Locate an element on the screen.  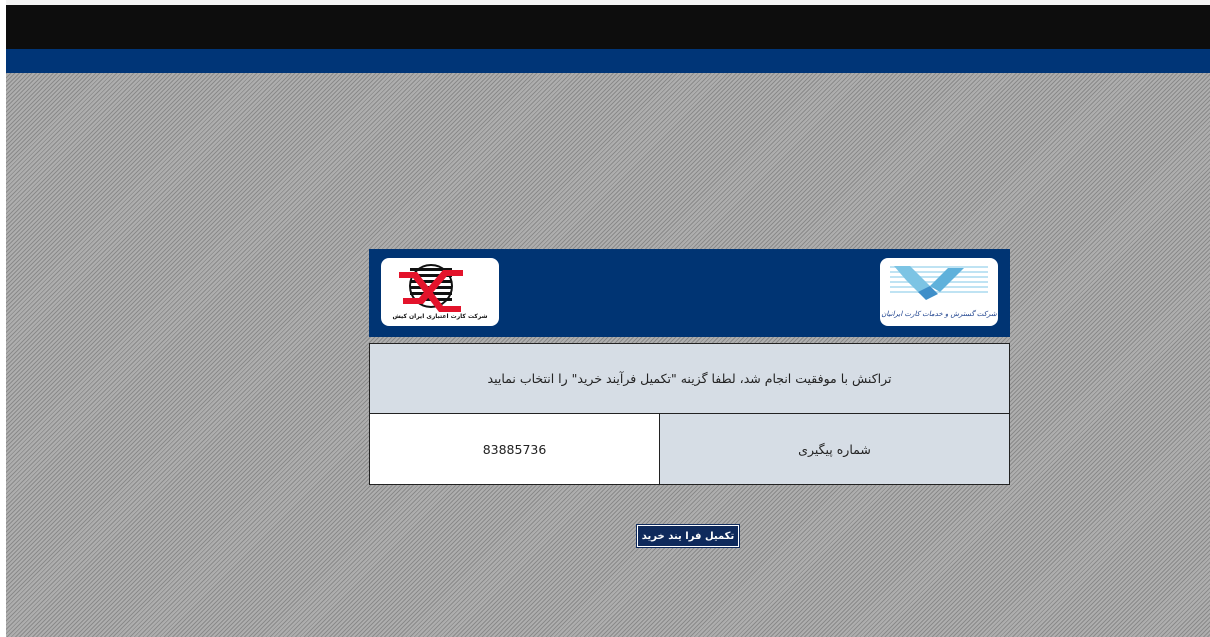
top-black-bar is located at coordinates (608, 24).